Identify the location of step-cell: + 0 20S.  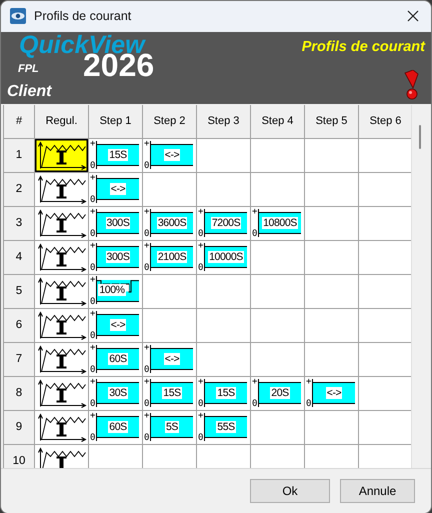
(277, 393).